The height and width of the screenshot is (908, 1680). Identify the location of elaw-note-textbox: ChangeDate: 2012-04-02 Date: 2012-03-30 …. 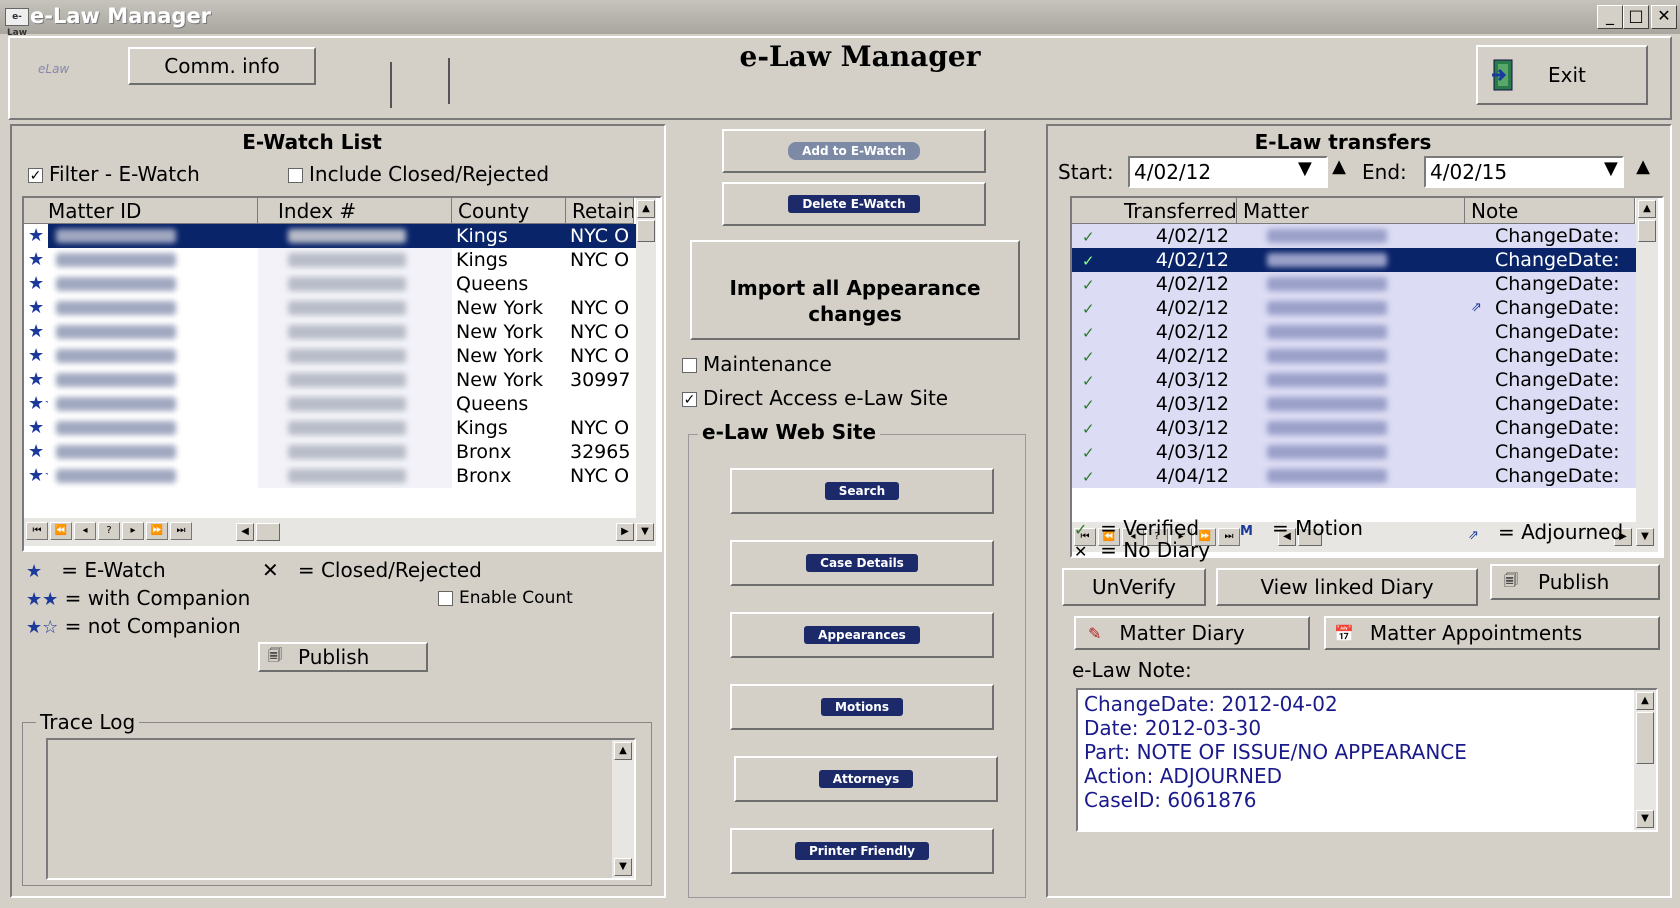
(1367, 760).